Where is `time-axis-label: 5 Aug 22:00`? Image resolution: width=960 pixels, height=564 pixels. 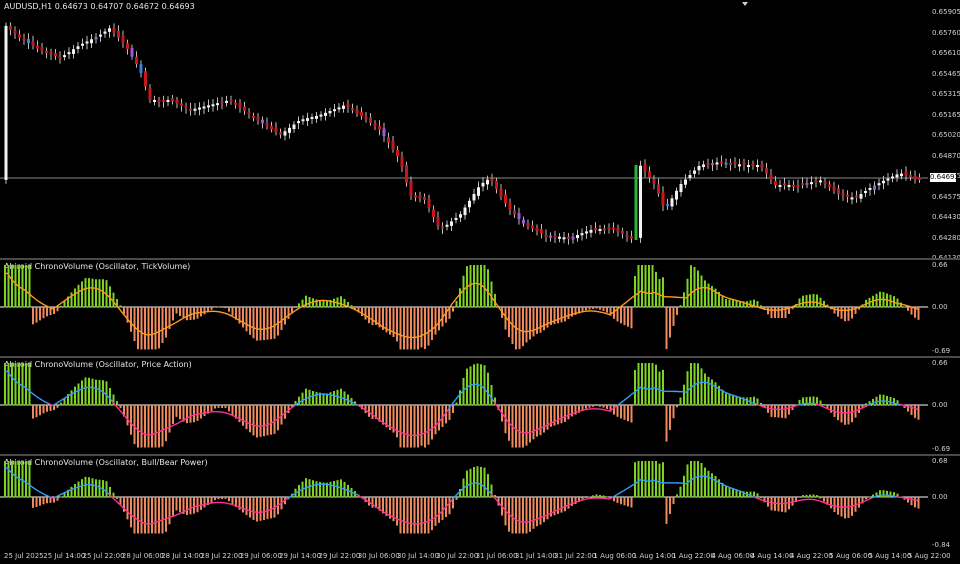 time-axis-label: 5 Aug 22:00 is located at coordinates (929, 556).